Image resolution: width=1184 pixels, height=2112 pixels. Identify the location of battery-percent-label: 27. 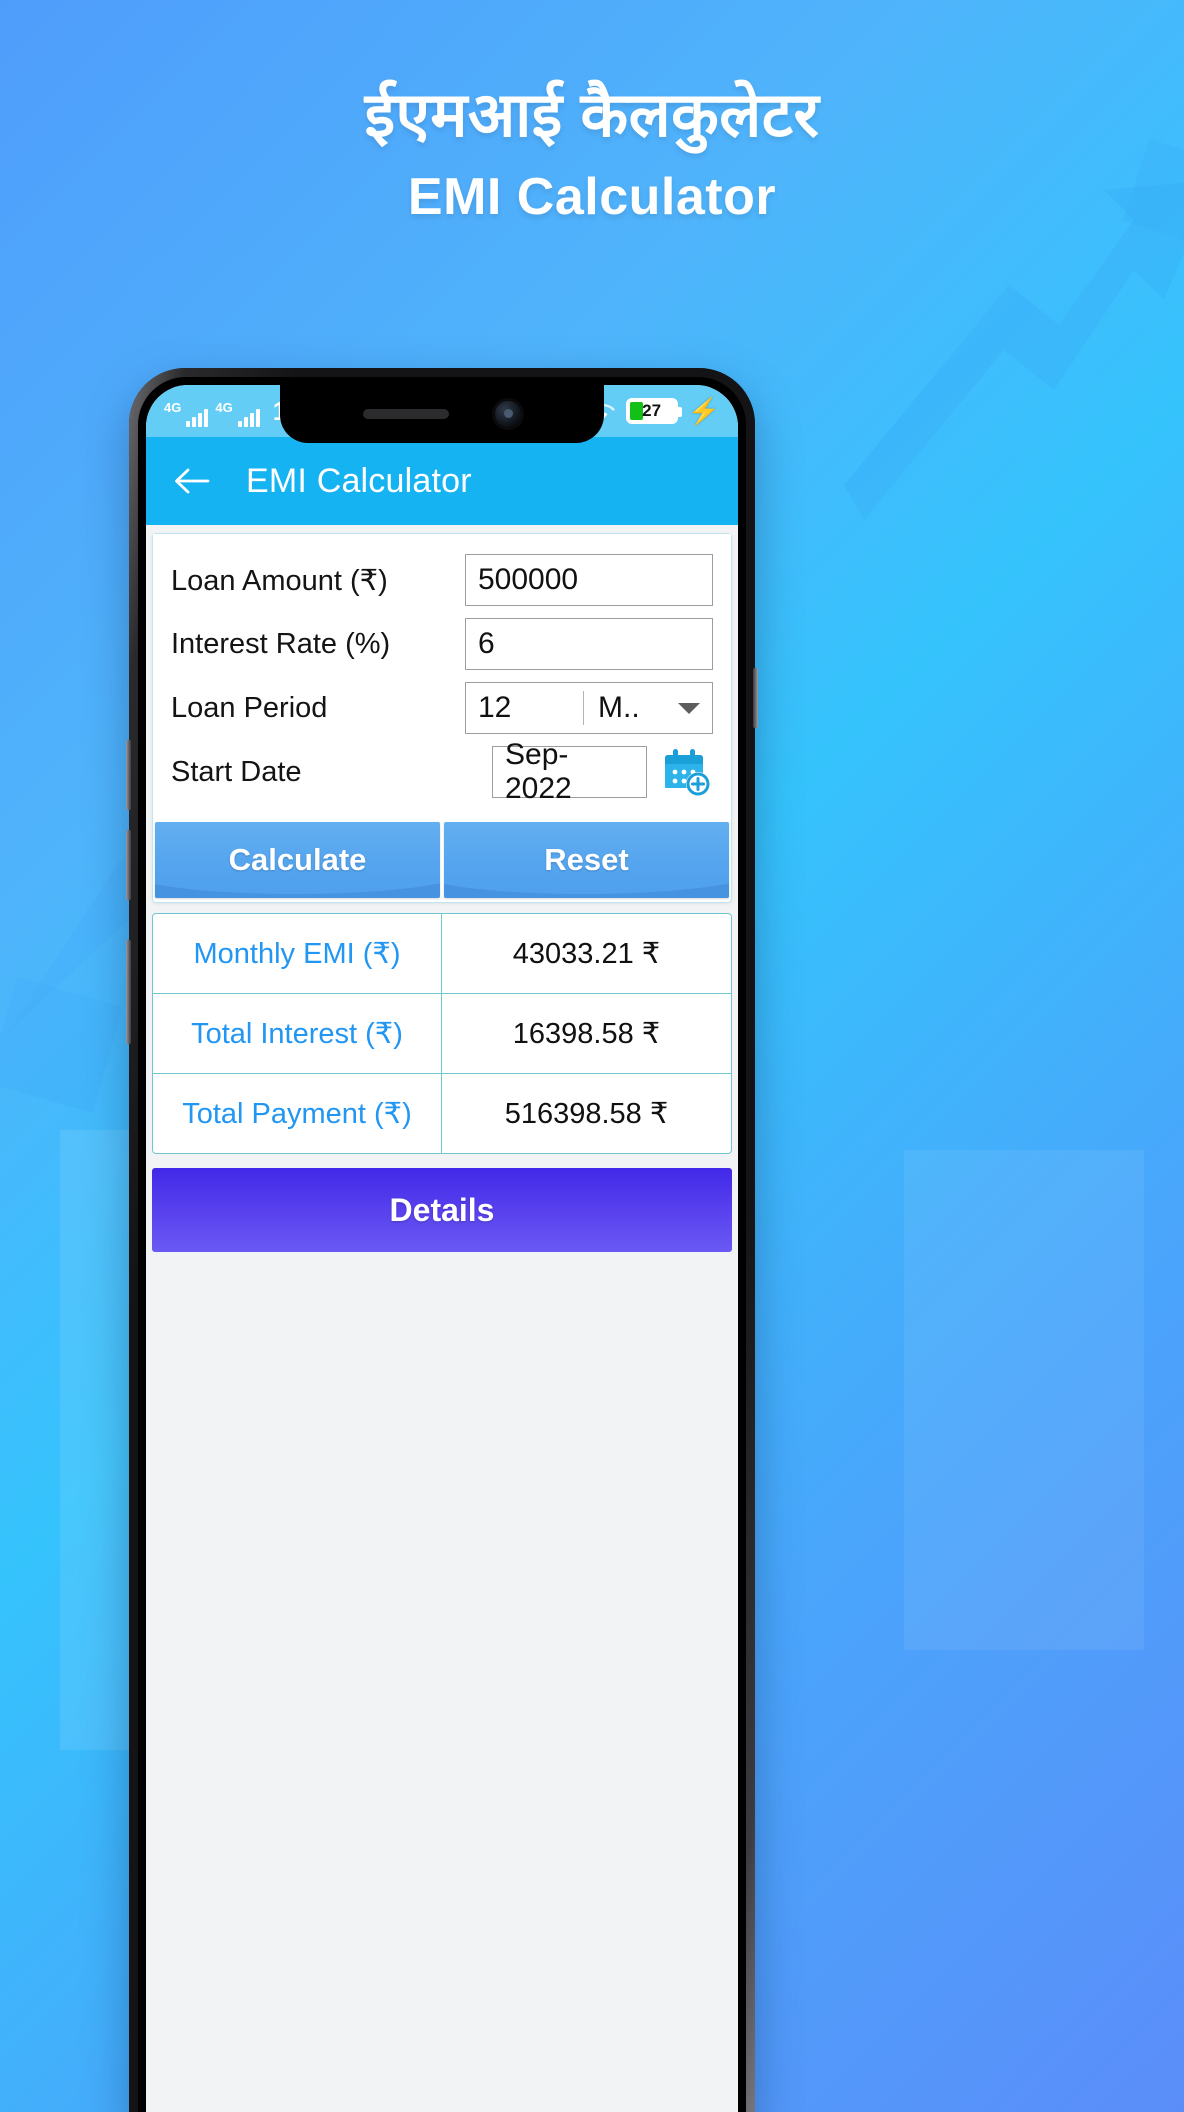
(652, 410).